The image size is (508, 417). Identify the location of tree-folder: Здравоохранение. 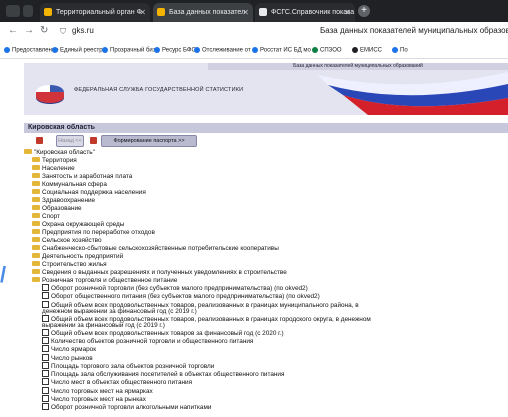
(63, 200).